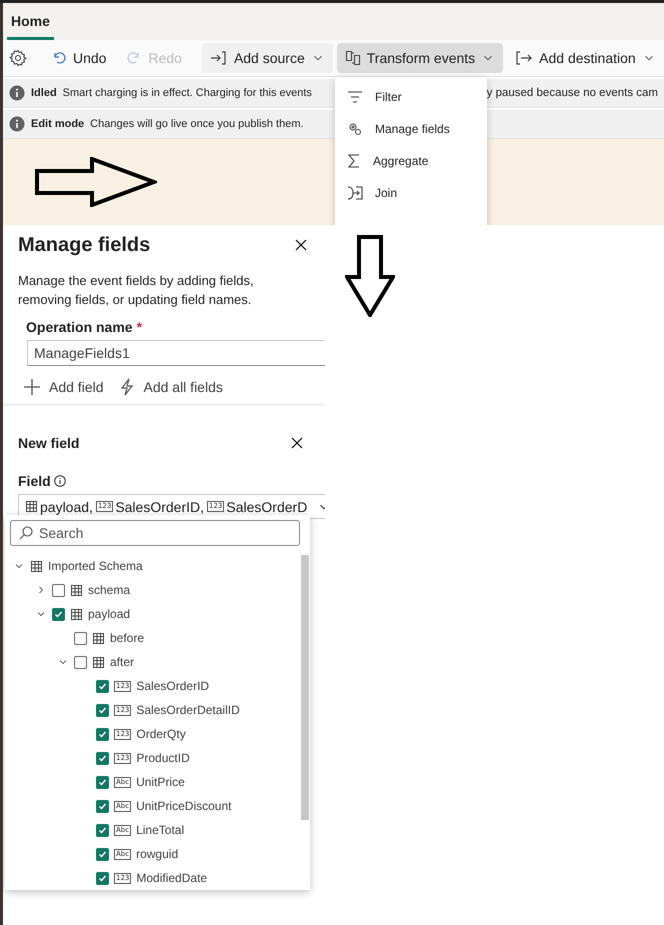 This screenshot has width=664, height=925. Describe the element at coordinates (139, 327) in the screenshot. I see `required-mark: *` at that location.